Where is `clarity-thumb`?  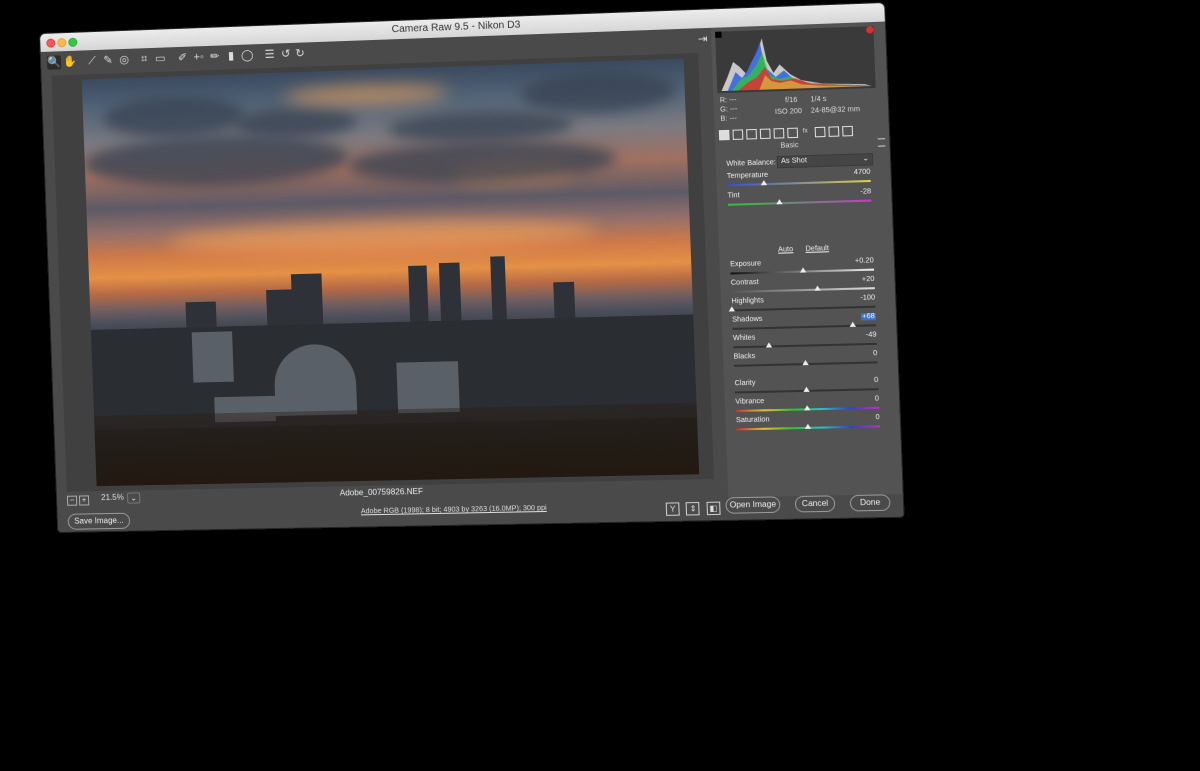 clarity-thumb is located at coordinates (806, 389).